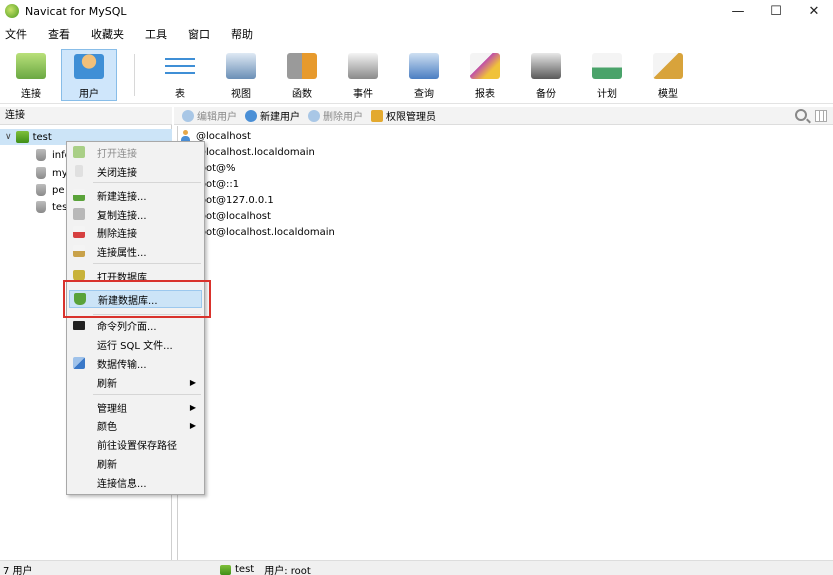 The image size is (833, 575). I want to click on toolbar-label: 计划, so click(607, 94).